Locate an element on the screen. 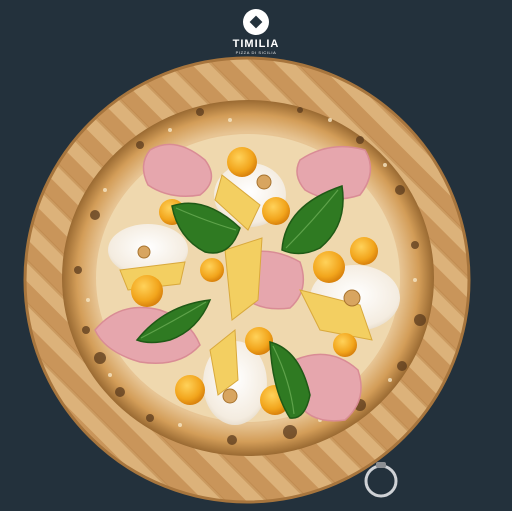  brand-header: TIMILIA PIZZA DI SICILIA is located at coordinates (256, 32).